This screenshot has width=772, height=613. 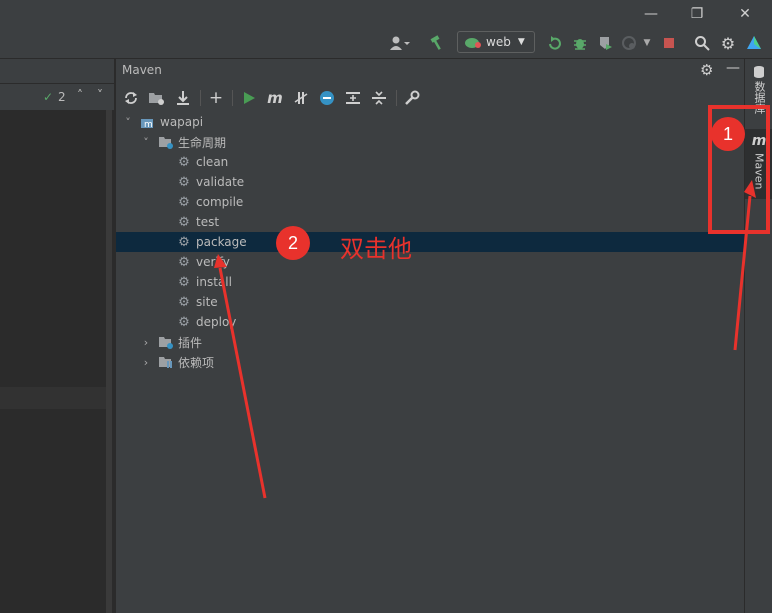 What do you see at coordinates (301, 98) in the screenshot?
I see `toggle-offline-icon` at bounding box center [301, 98].